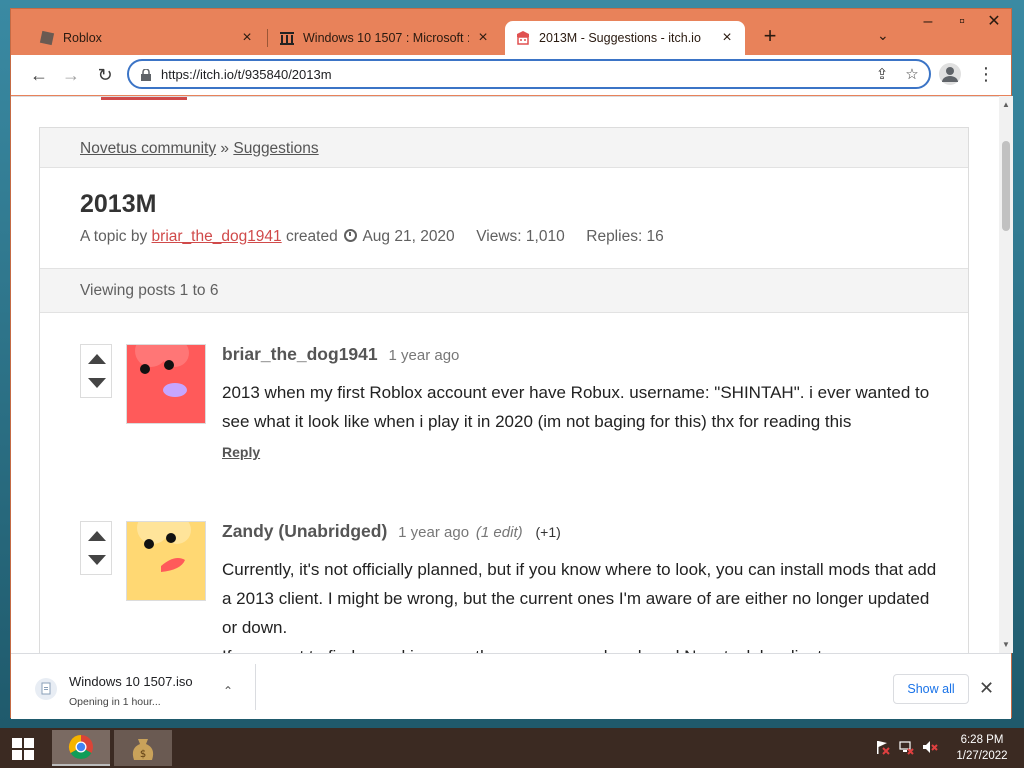 This screenshot has width=1024, height=768. Describe the element at coordinates (144, 98) in the screenshot. I see `nav-underline` at that location.